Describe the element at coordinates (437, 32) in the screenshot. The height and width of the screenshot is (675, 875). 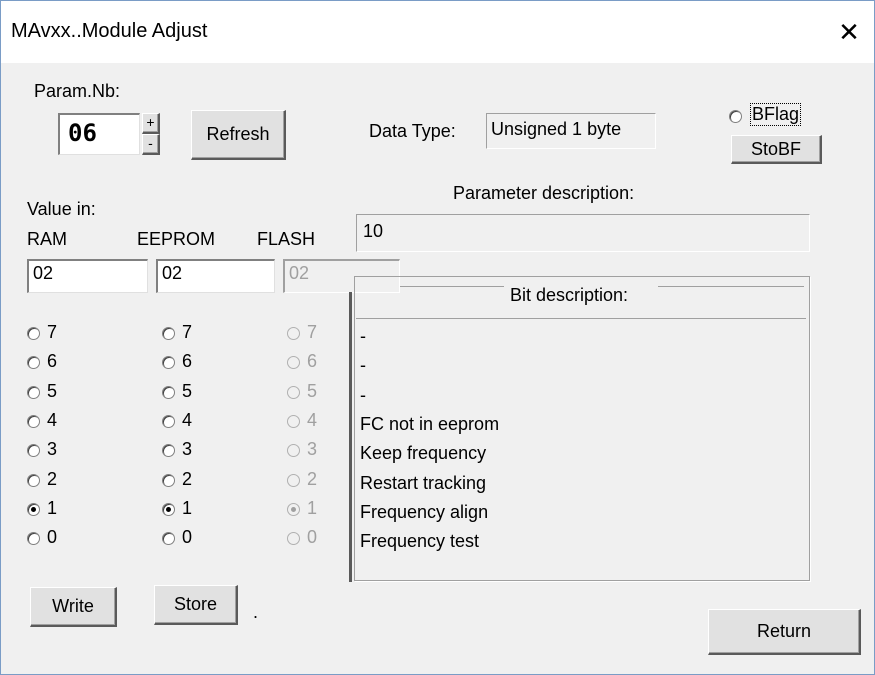
I see `title-bar: MAvxx..Module Adjust ✕` at that location.